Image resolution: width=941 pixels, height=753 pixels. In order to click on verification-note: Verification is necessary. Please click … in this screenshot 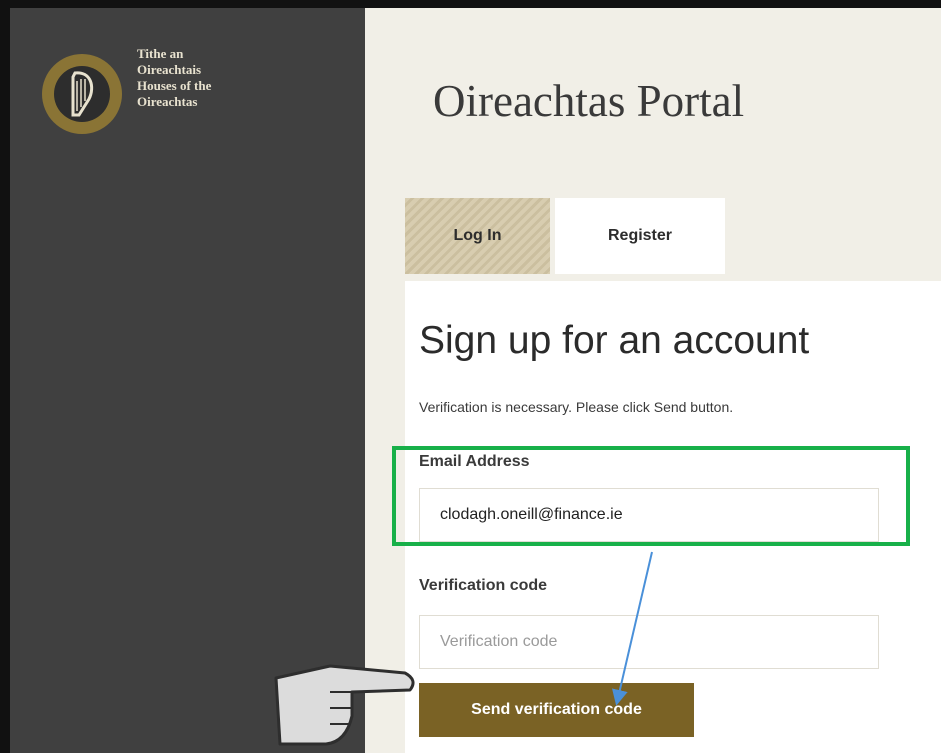, I will do `click(576, 407)`.